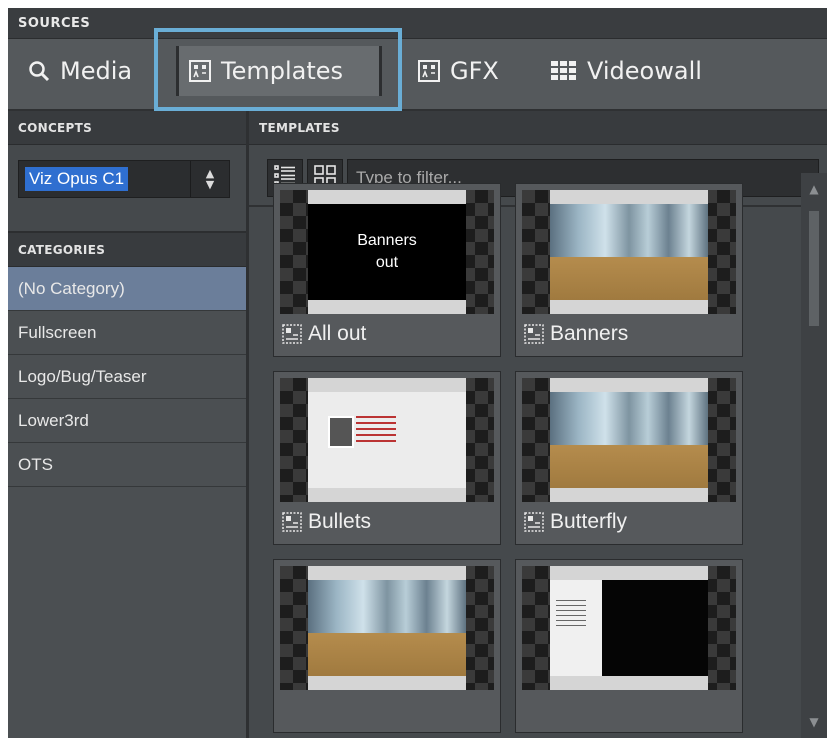  Describe the element at coordinates (282, 71) in the screenshot. I see `tab-templates-label: Templates` at that location.